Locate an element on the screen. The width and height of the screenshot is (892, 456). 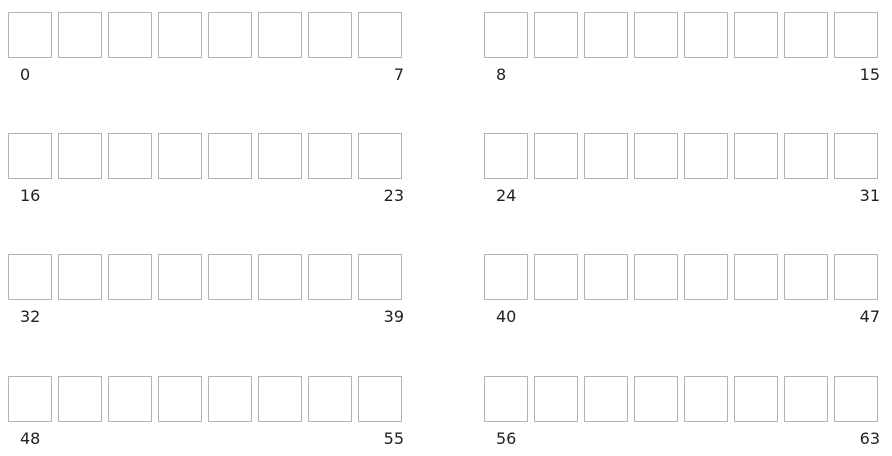
bit-group: 56 63 is located at coordinates (684, 416).